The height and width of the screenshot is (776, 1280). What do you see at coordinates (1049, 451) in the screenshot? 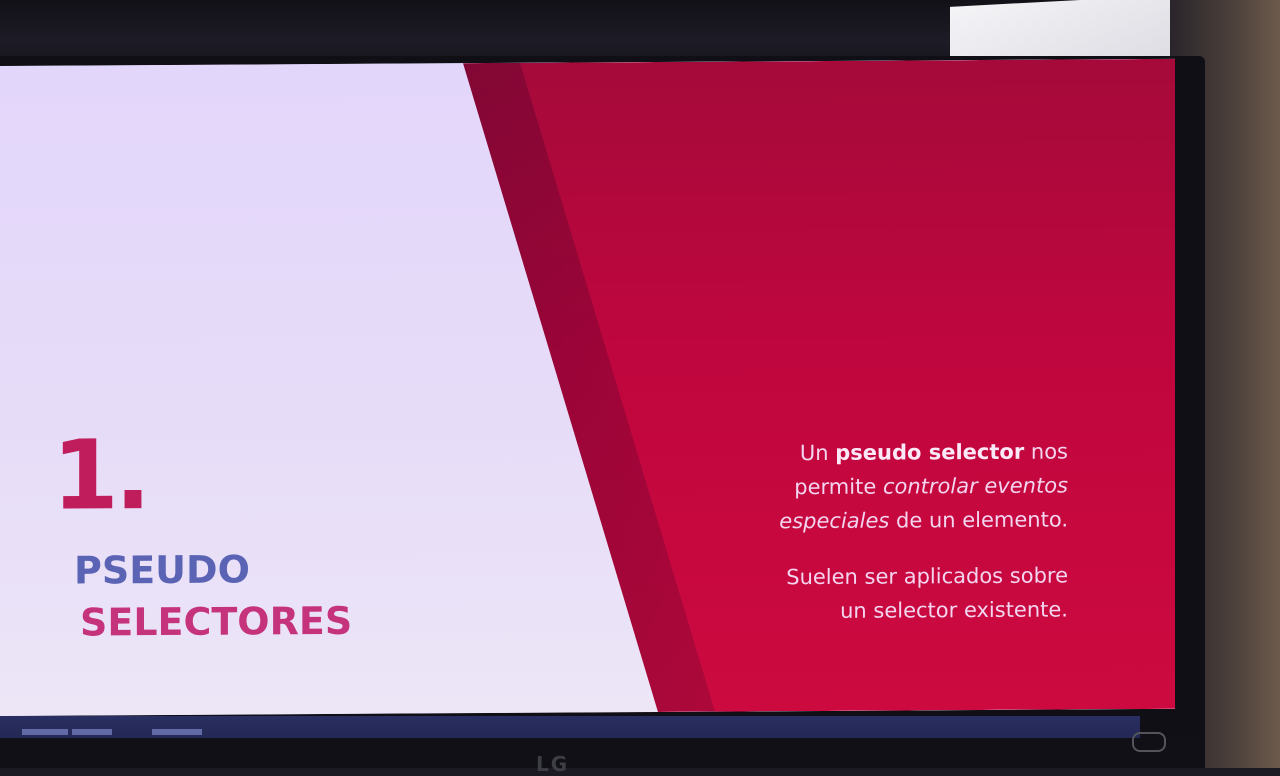
I see `text-nos: nos` at bounding box center [1049, 451].